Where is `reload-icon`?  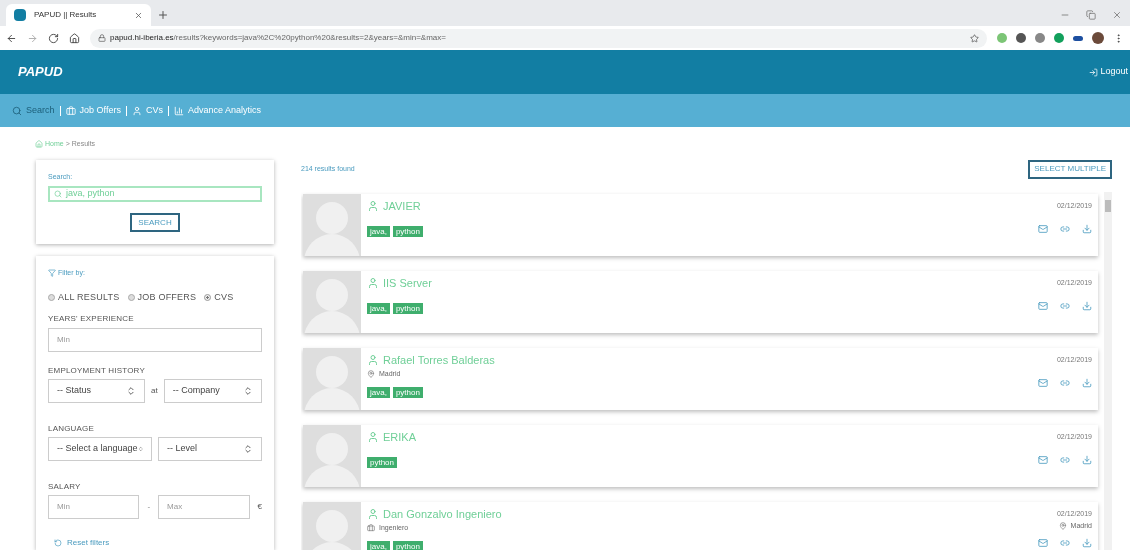 reload-icon is located at coordinates (53, 38).